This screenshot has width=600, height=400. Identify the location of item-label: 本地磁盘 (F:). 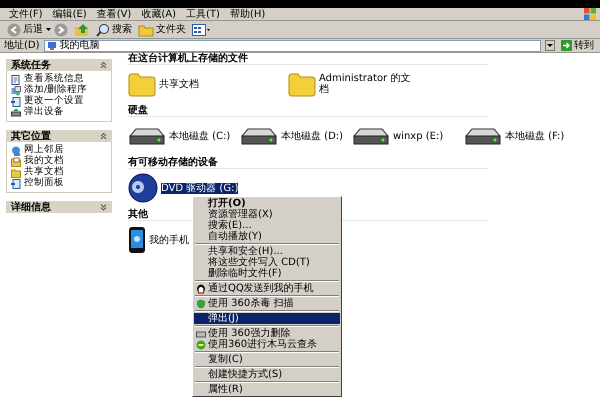
(534, 136).